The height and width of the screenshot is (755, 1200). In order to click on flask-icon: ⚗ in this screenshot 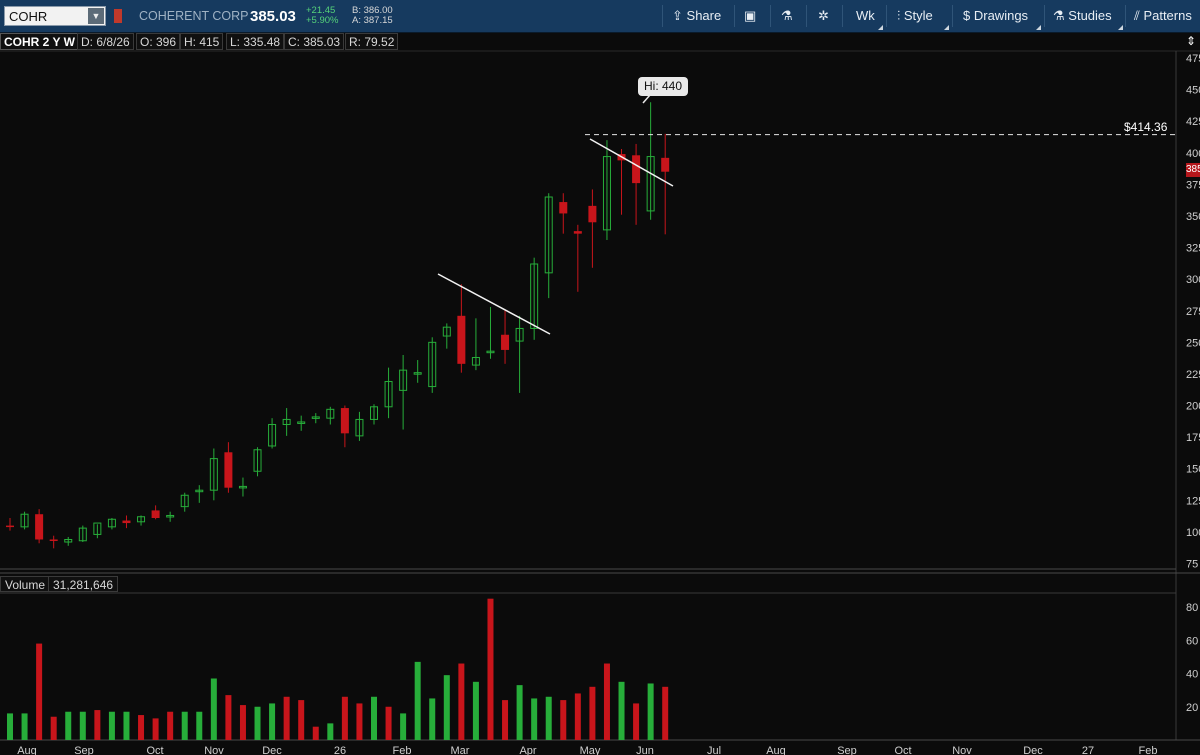, I will do `click(1059, 15)`.